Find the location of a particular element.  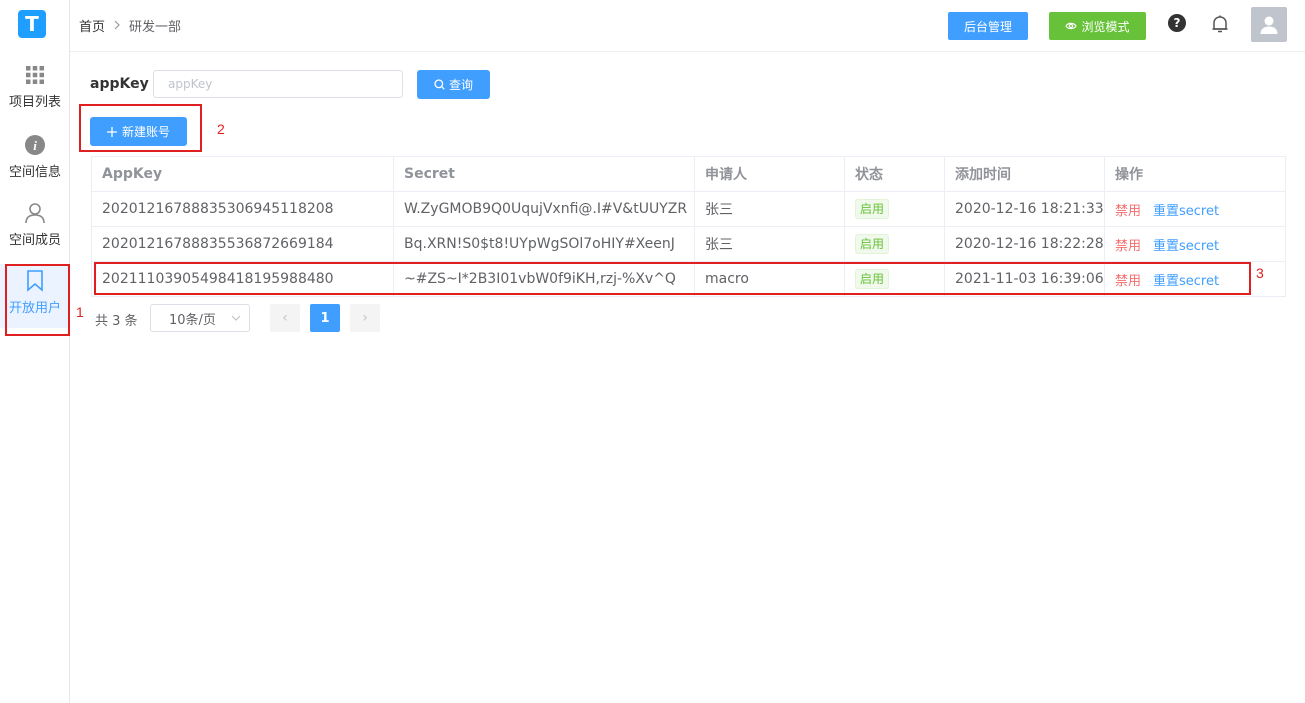

user-icon is located at coordinates (35, 213).